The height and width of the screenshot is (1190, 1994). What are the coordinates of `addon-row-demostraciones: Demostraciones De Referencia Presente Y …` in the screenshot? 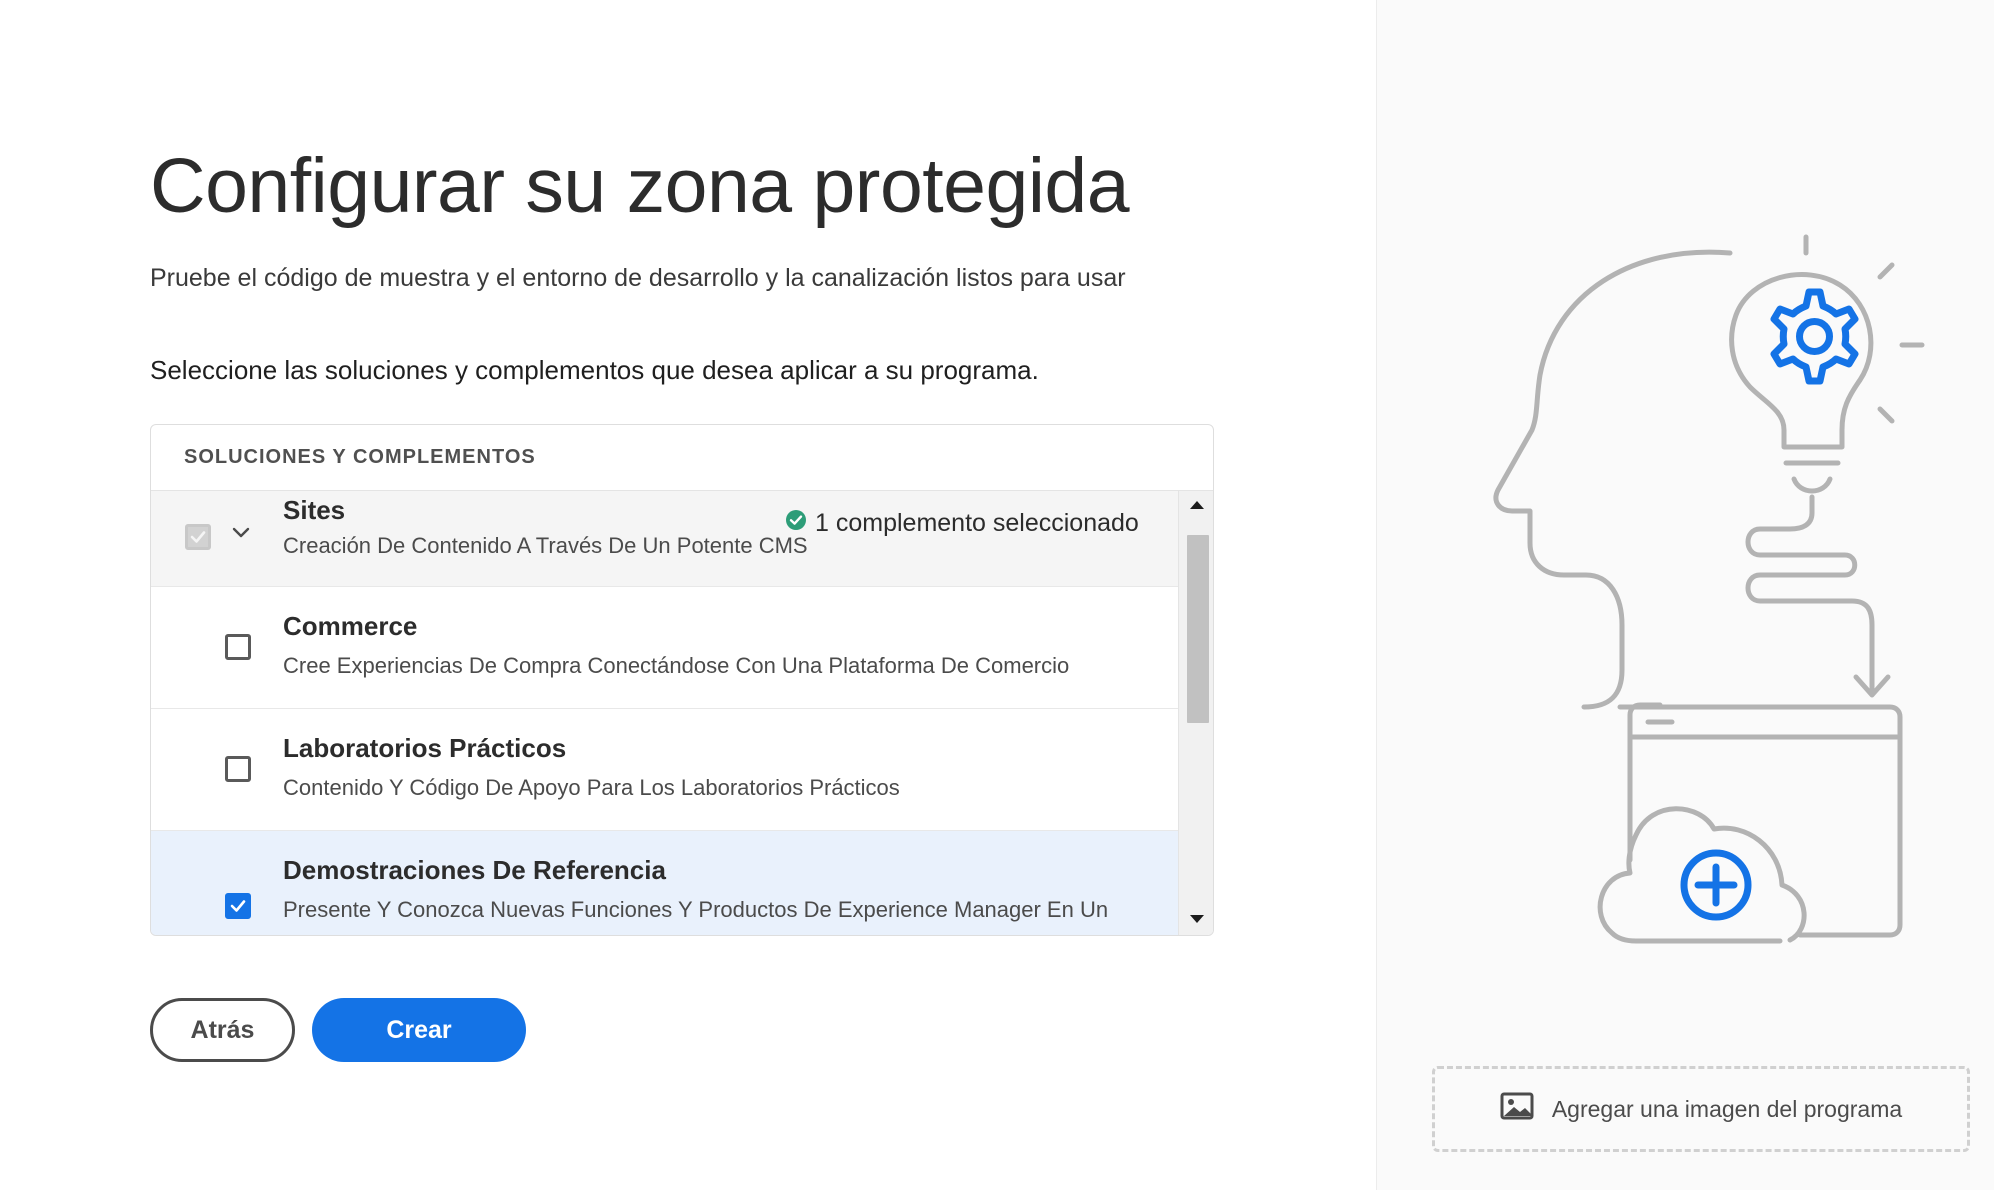 It's located at (664, 883).